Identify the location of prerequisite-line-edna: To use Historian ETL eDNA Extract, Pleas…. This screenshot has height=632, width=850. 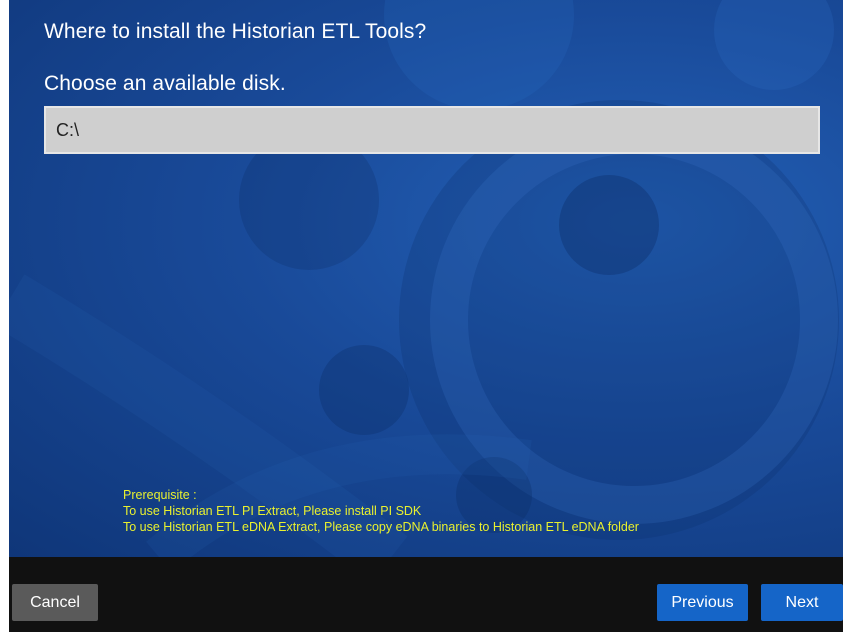
(381, 527).